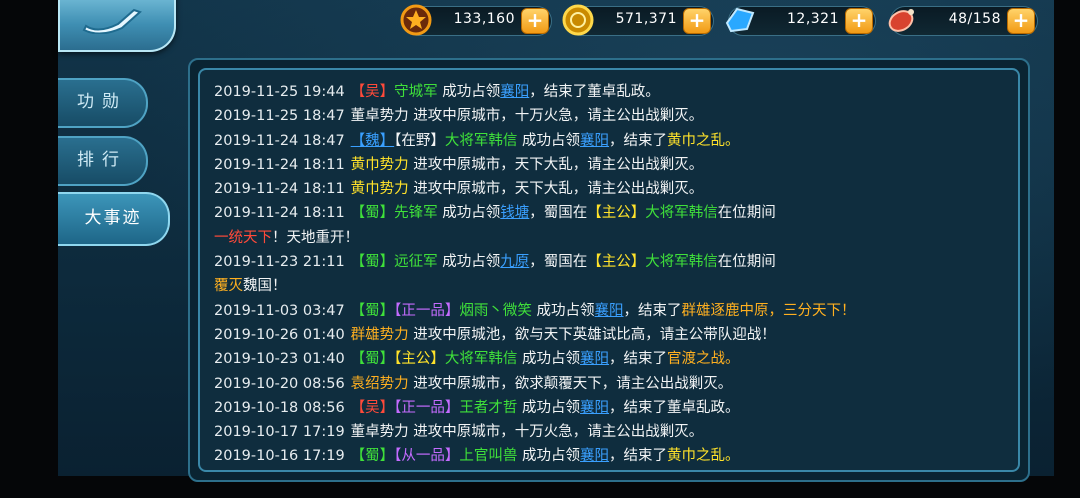 The image size is (1080, 498). What do you see at coordinates (379, 334) in the screenshot?
I see `event-text: 群雄势力` at bounding box center [379, 334].